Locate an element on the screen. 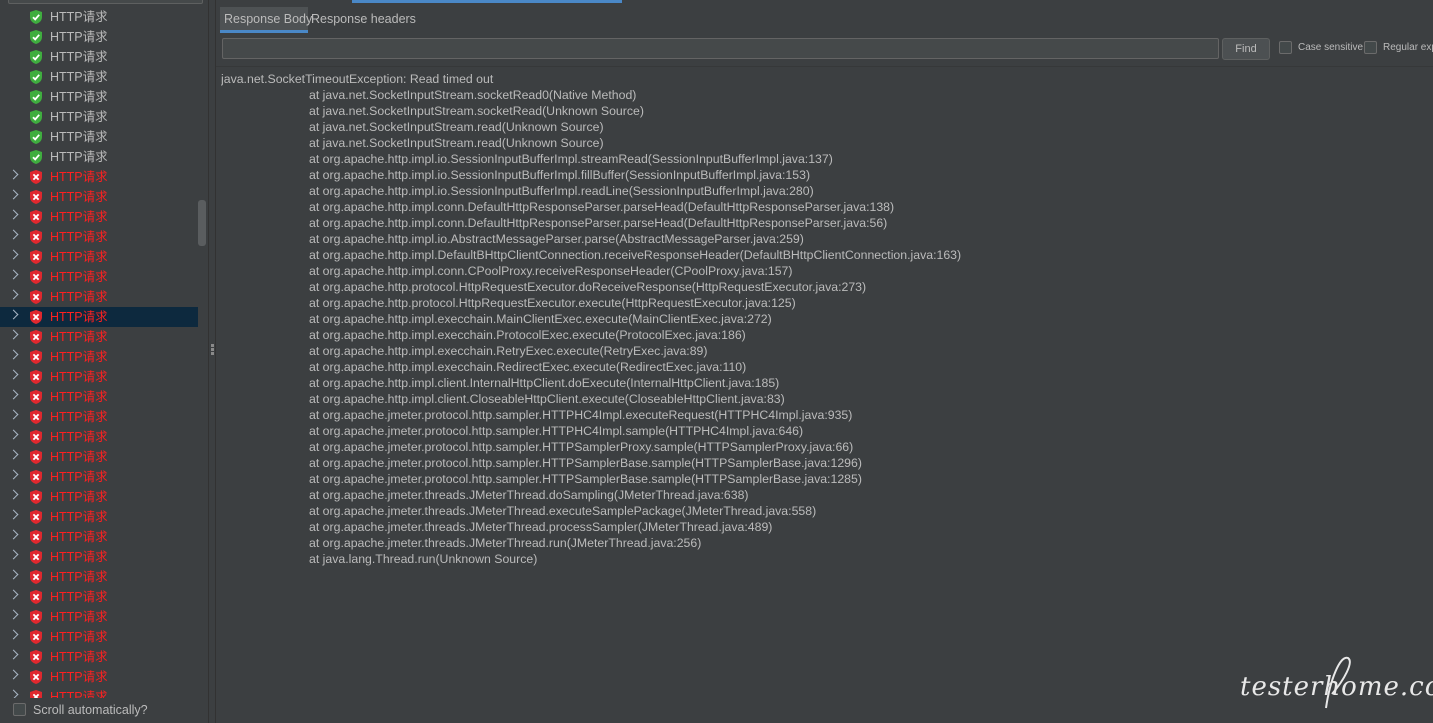 The width and height of the screenshot is (1433, 723). scroll-automatically-option: Scroll automatically? is located at coordinates (104, 710).